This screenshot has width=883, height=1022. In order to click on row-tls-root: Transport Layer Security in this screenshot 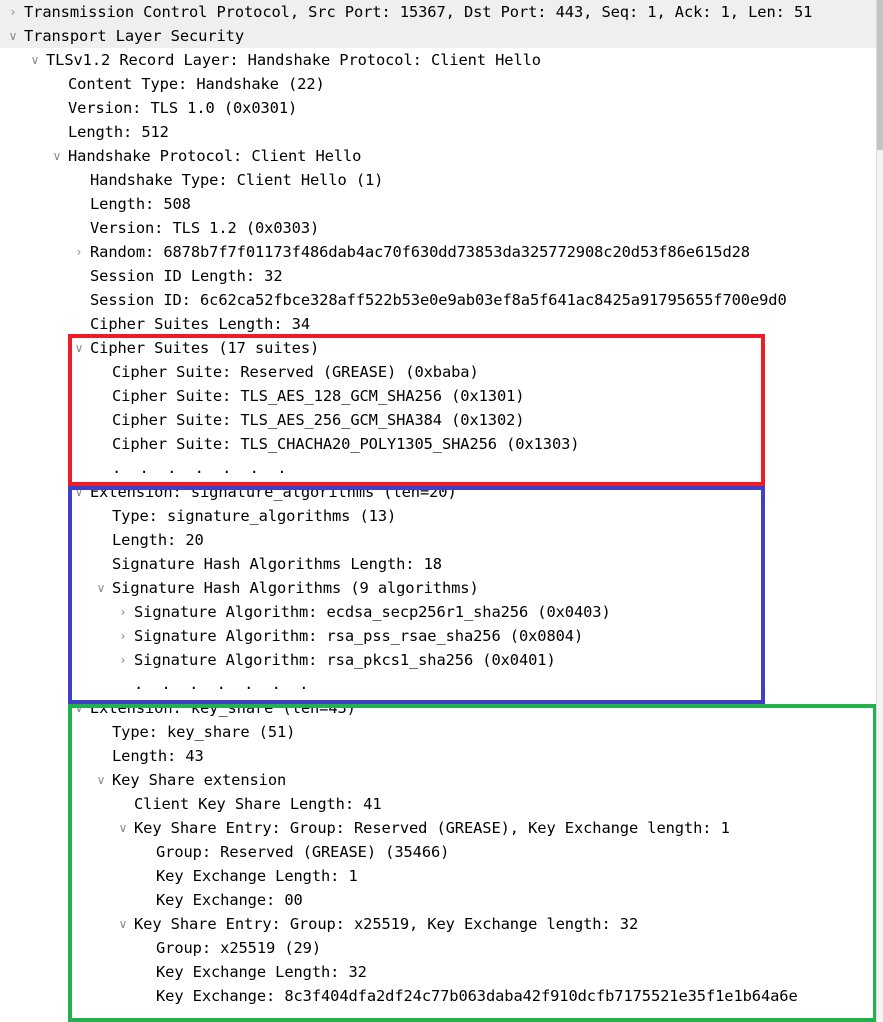, I will do `click(438, 36)`.